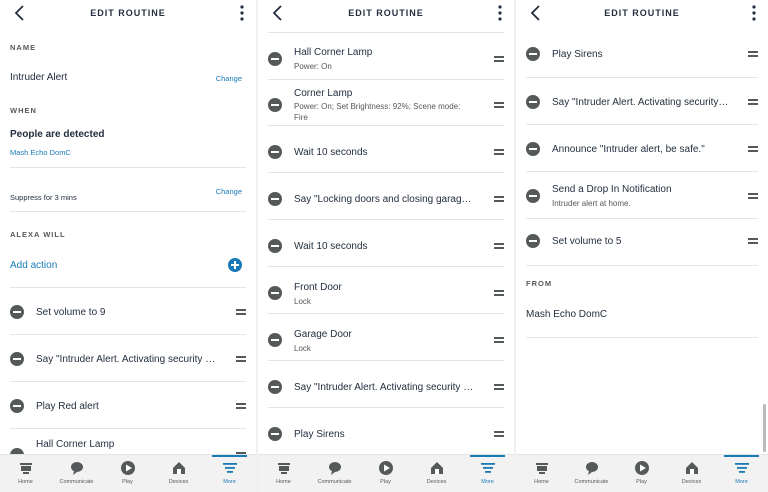 This screenshot has width=768, height=492. What do you see at coordinates (128, 311) in the screenshot?
I see `action-row: Set volume to 9` at bounding box center [128, 311].